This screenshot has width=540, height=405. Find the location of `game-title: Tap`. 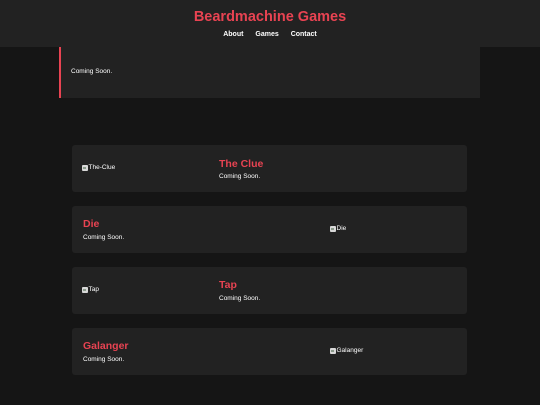

game-title: Tap is located at coordinates (228, 285).